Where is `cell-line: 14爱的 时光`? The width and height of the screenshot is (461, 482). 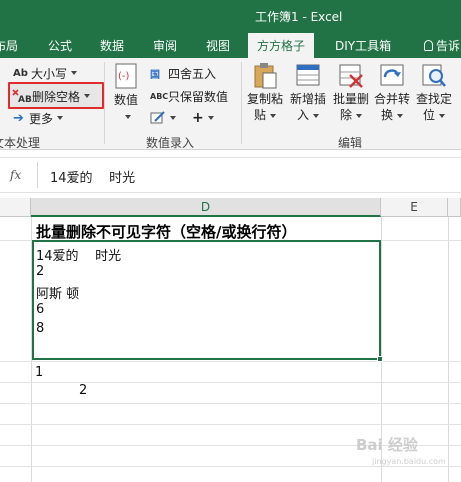
cell-line: 14爱的 时光 is located at coordinates (79, 256).